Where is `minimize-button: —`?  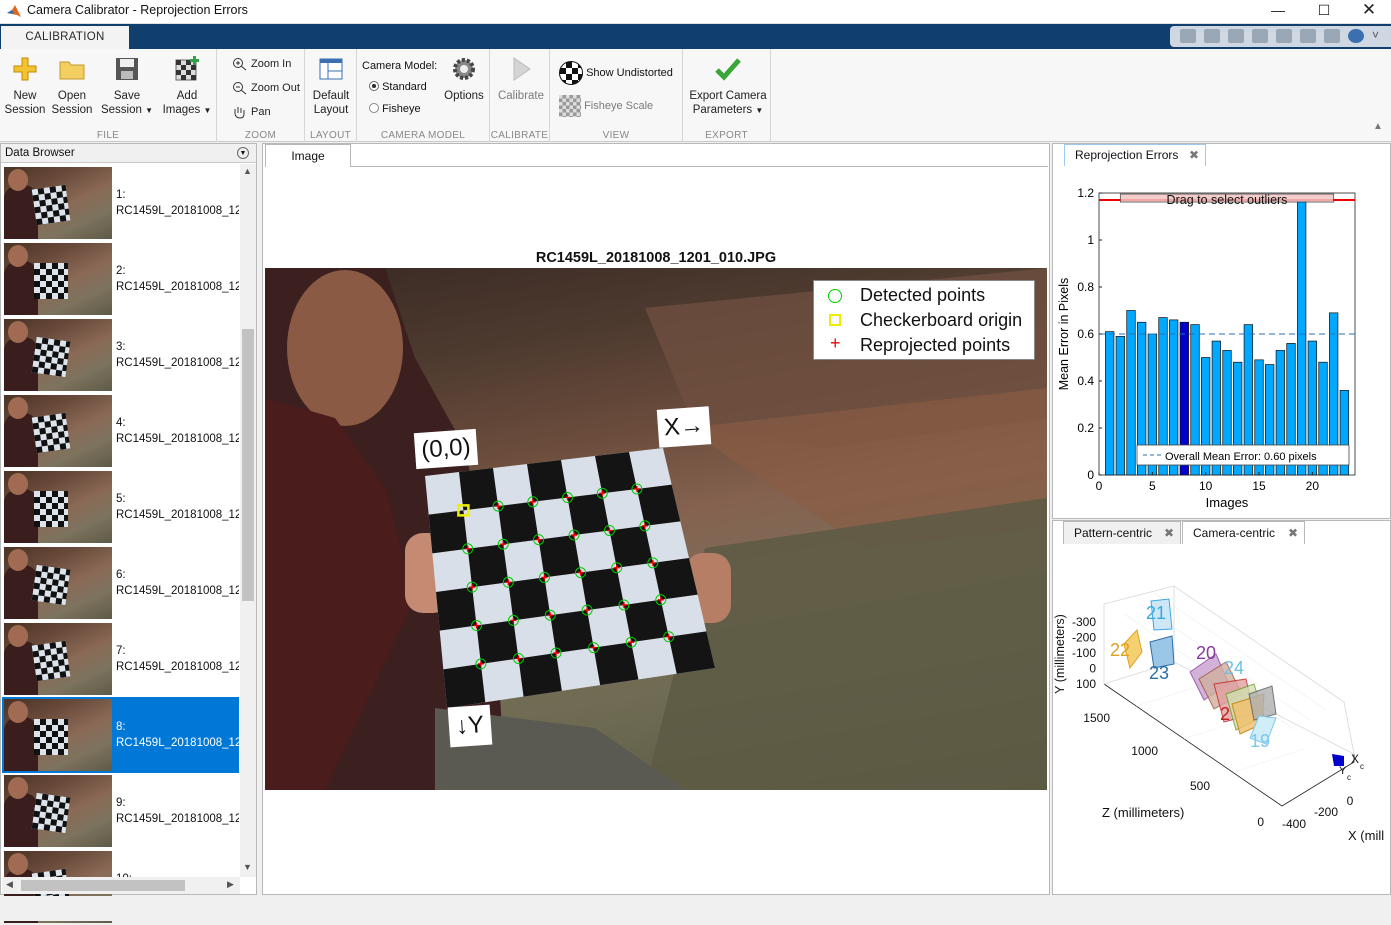
minimize-button: — is located at coordinates (1278, 11).